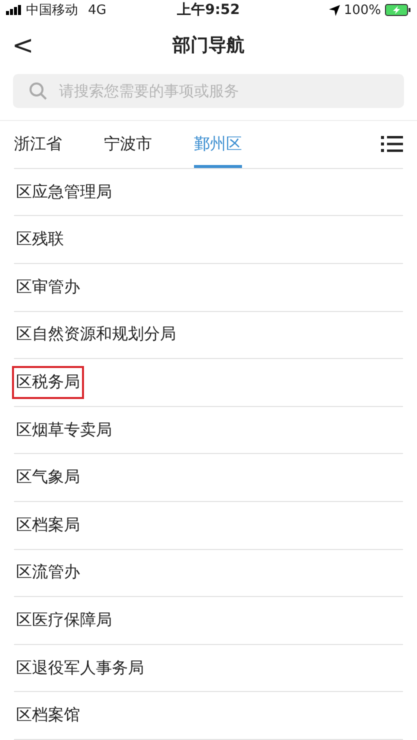 The height and width of the screenshot is (740, 417). What do you see at coordinates (48, 477) in the screenshot?
I see `department-item: 区气象局` at bounding box center [48, 477].